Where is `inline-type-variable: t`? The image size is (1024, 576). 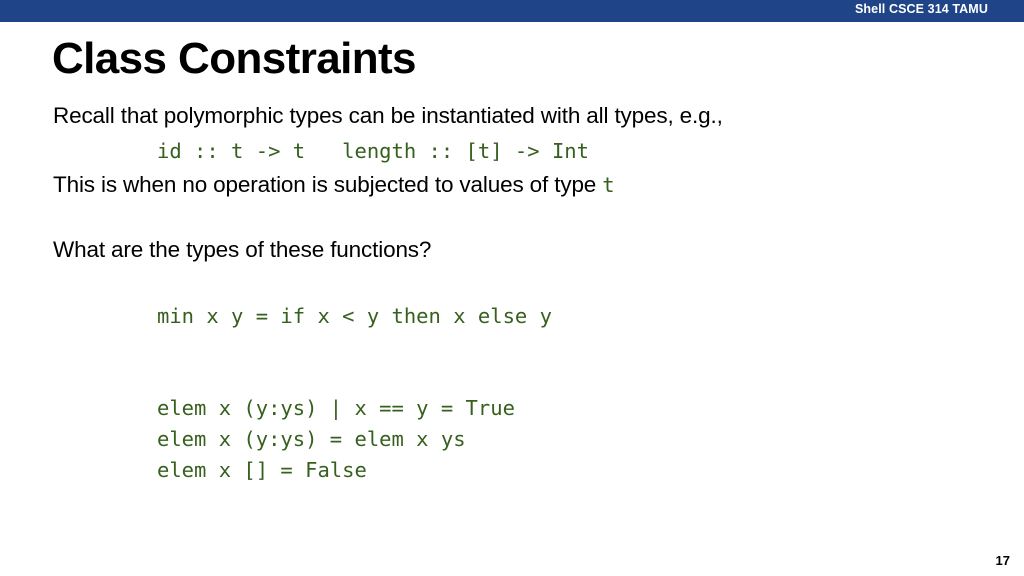 inline-type-variable: t is located at coordinates (608, 185).